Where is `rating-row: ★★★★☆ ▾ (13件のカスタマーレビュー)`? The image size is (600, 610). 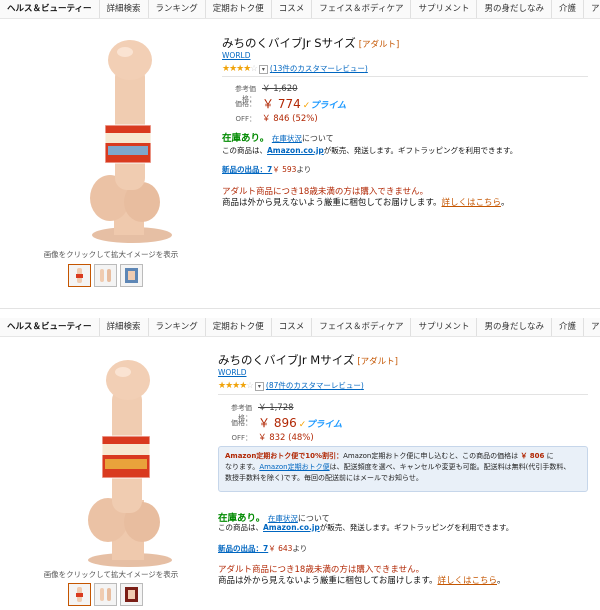
rating-row: ★★★★☆ ▾ (13件のカスタマーレビュー) is located at coordinates (295, 68).